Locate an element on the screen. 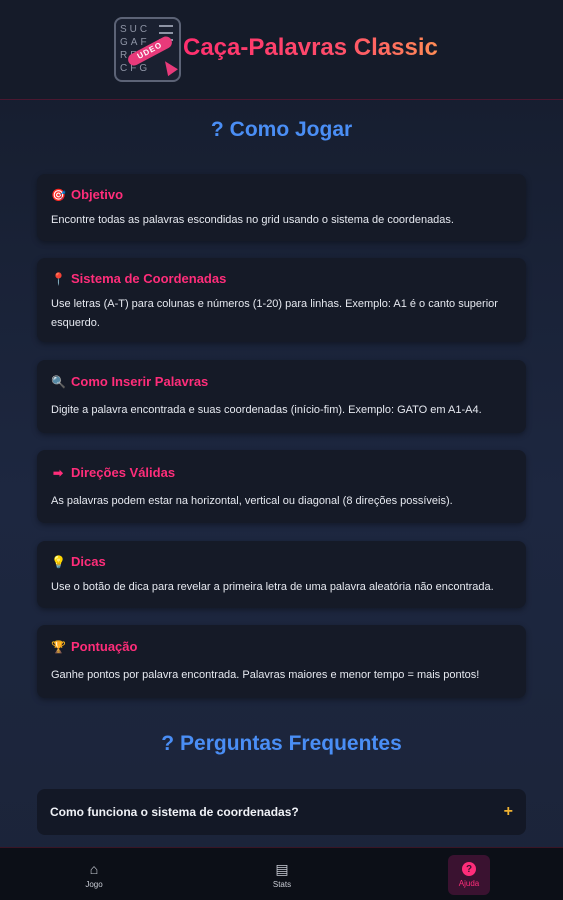 The width and height of the screenshot is (563, 900). lightbulb-icon: 💡 is located at coordinates (58, 561).